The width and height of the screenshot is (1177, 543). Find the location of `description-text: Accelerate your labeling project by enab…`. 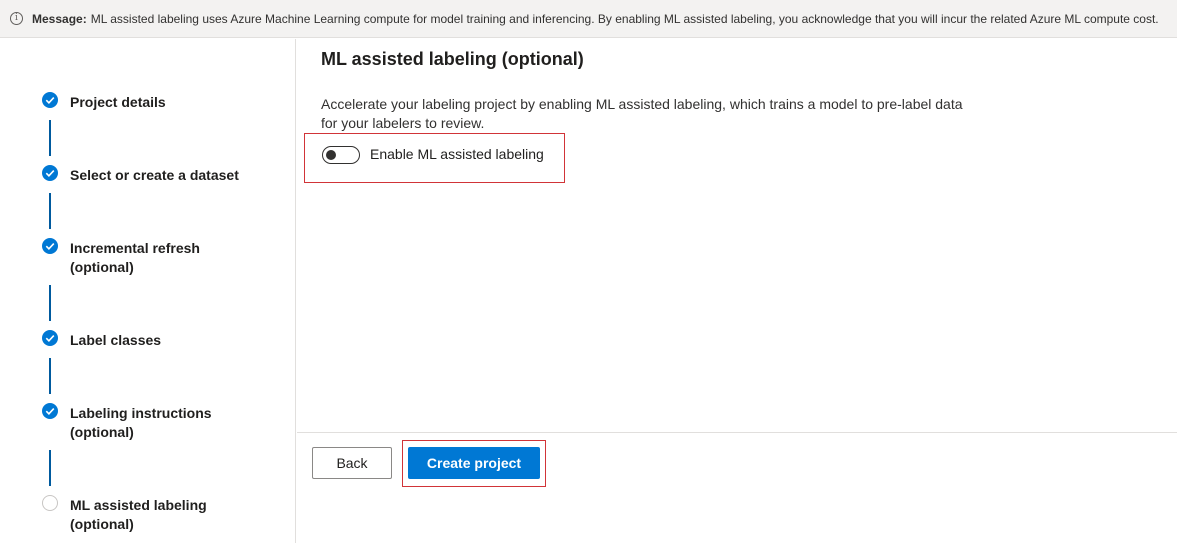

description-text: Accelerate your labeling project by enab… is located at coordinates (642, 113).